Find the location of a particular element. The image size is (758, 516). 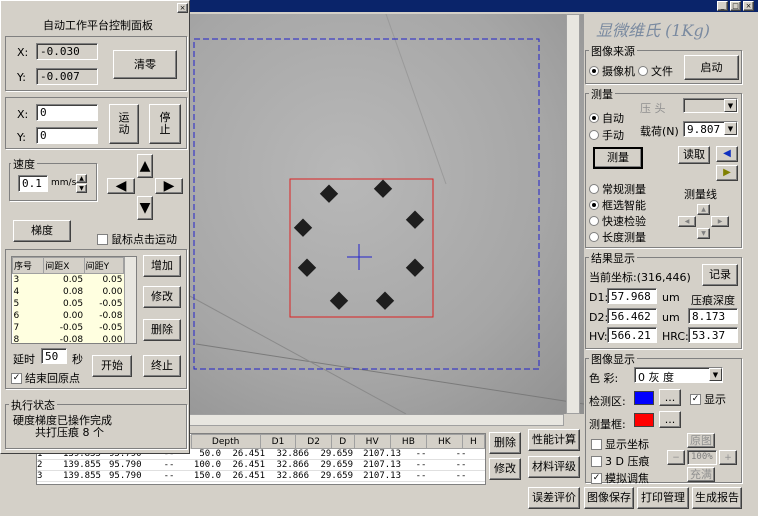

simulate-focus-checkbox: ✓ 模拟调焦 is located at coordinates (620, 478).